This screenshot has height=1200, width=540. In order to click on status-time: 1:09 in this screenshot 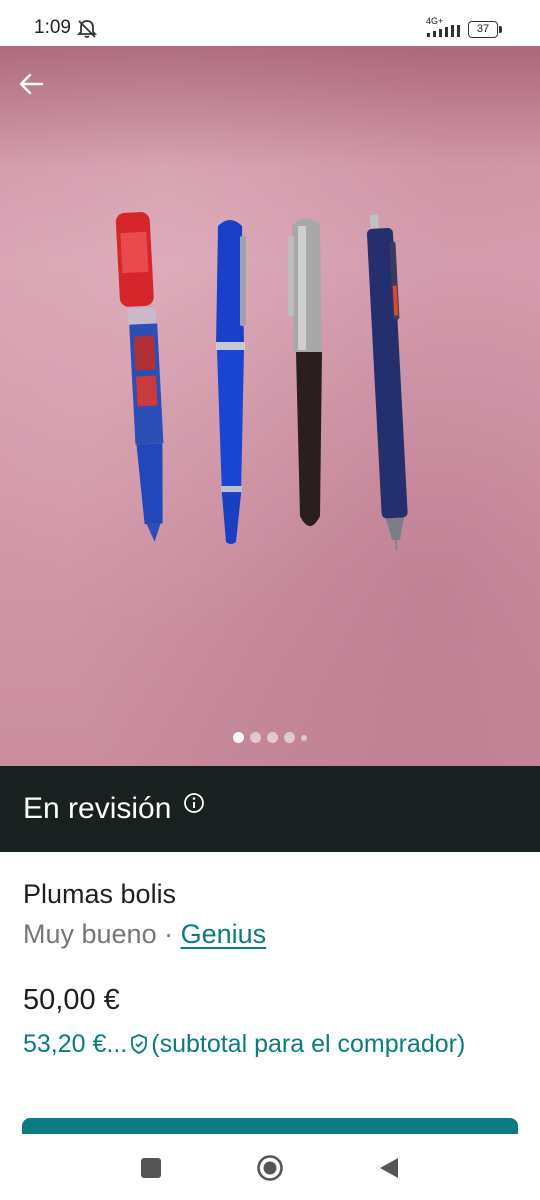, I will do `click(52, 27)`.